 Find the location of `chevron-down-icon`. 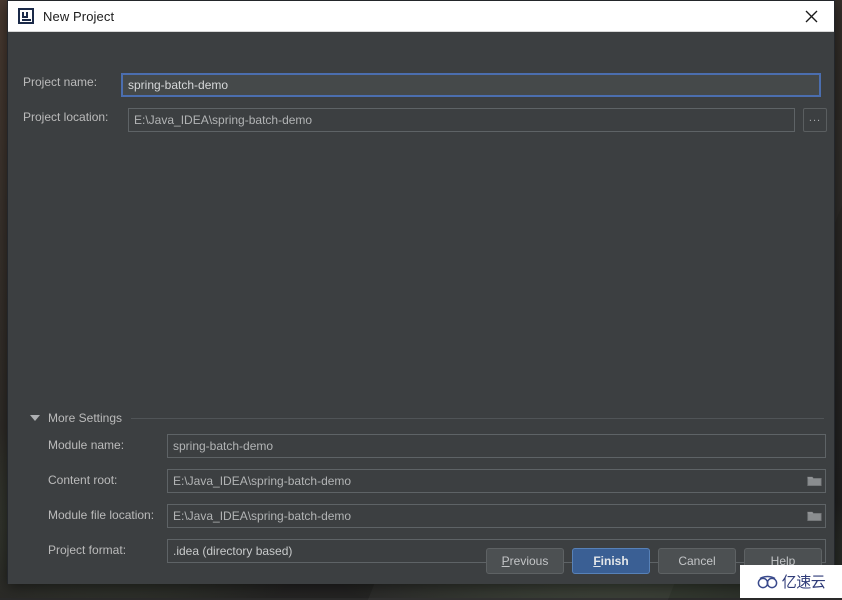

chevron-down-icon is located at coordinates (35, 418).